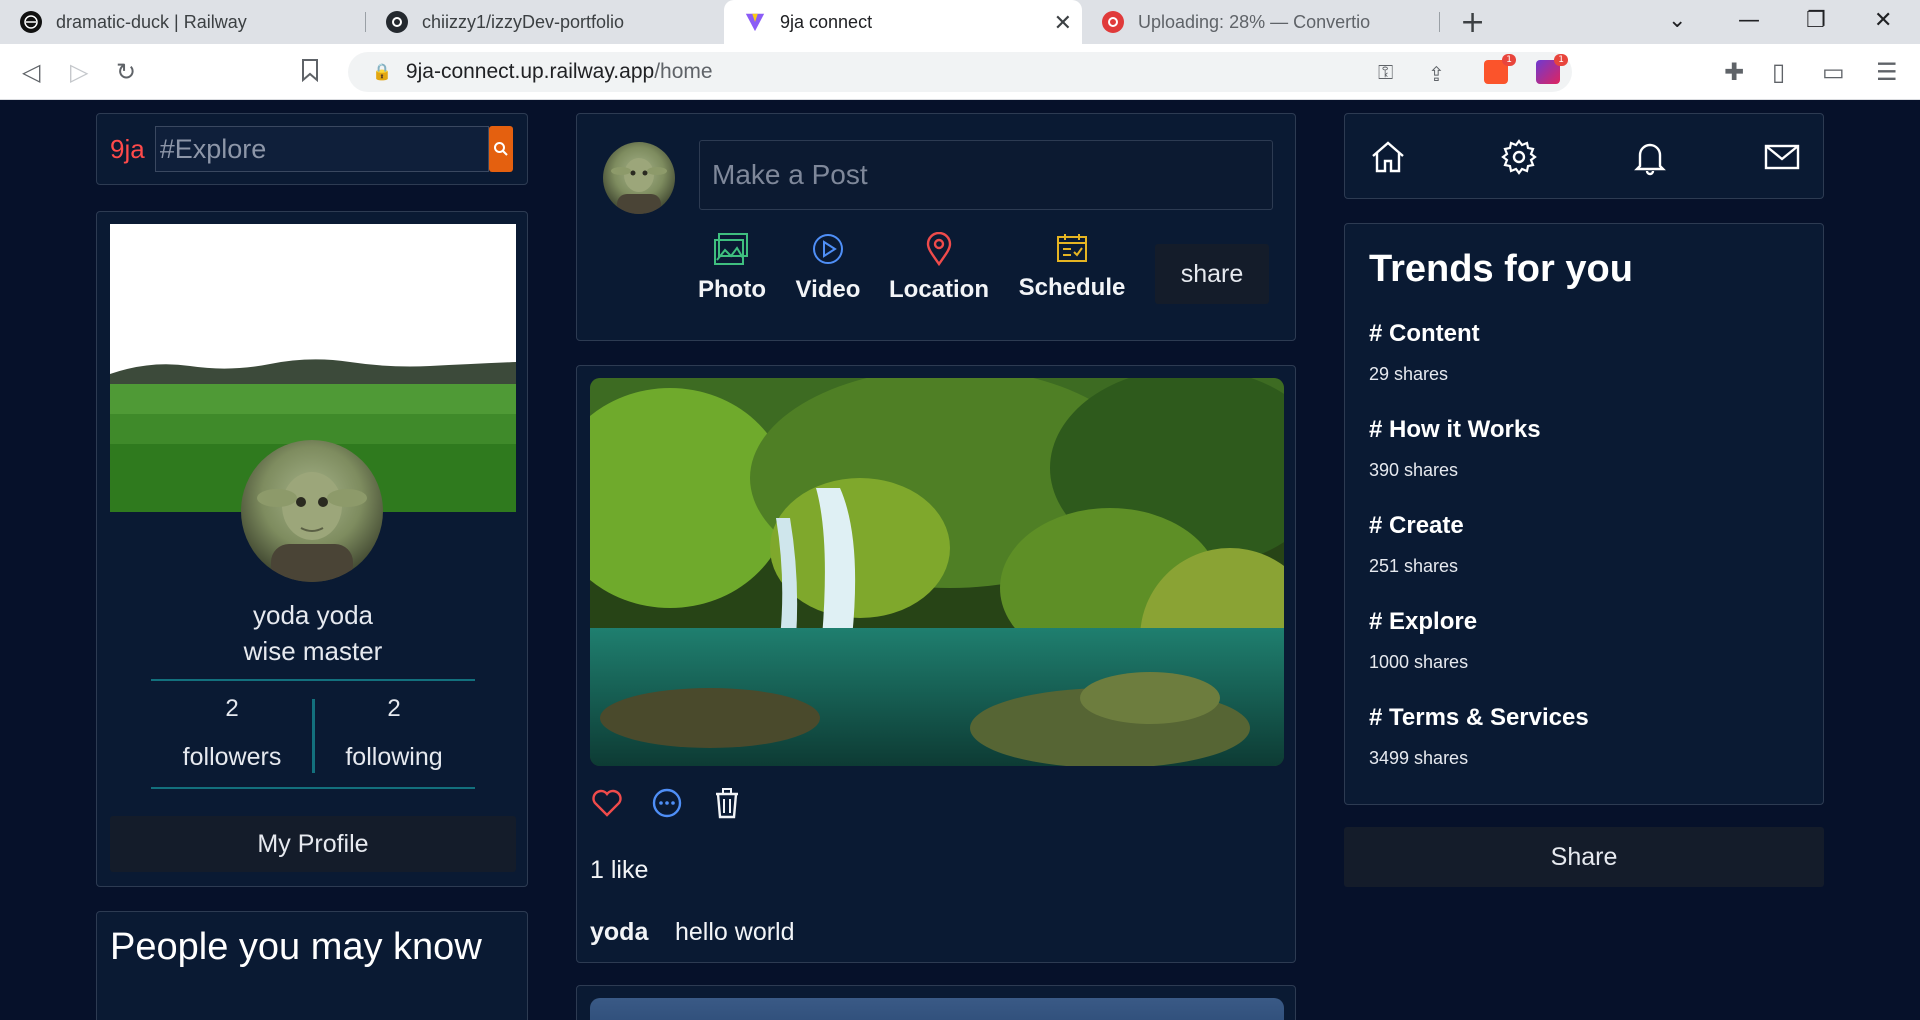  What do you see at coordinates (321, 149) in the screenshot?
I see `explore-search-input` at bounding box center [321, 149].